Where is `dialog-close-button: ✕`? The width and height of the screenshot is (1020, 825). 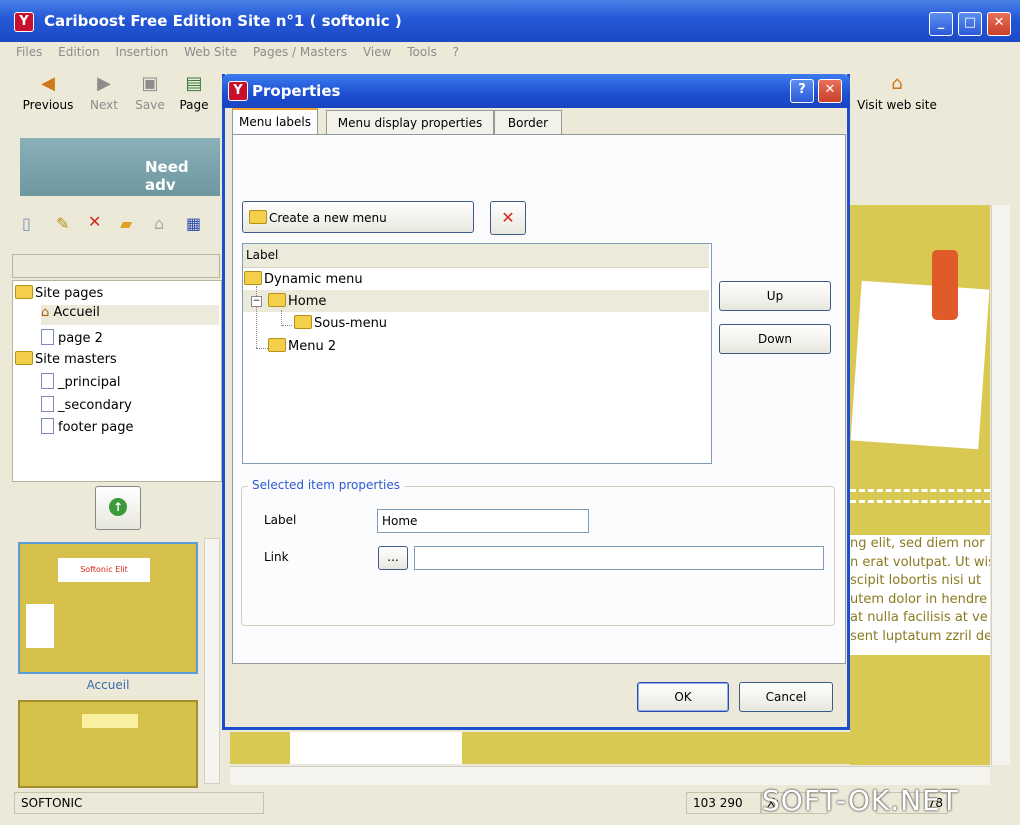
dialog-close-button: ✕ is located at coordinates (830, 91).